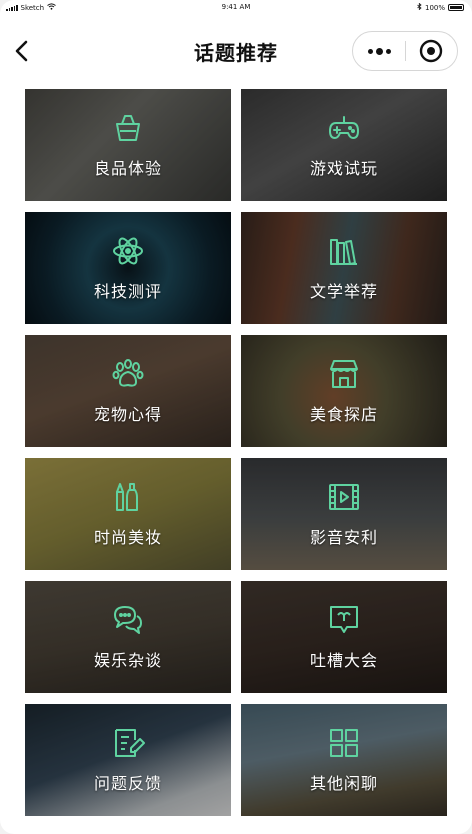 The width and height of the screenshot is (472, 834). I want to click on topic-label: 游戏试玩, so click(343, 168).